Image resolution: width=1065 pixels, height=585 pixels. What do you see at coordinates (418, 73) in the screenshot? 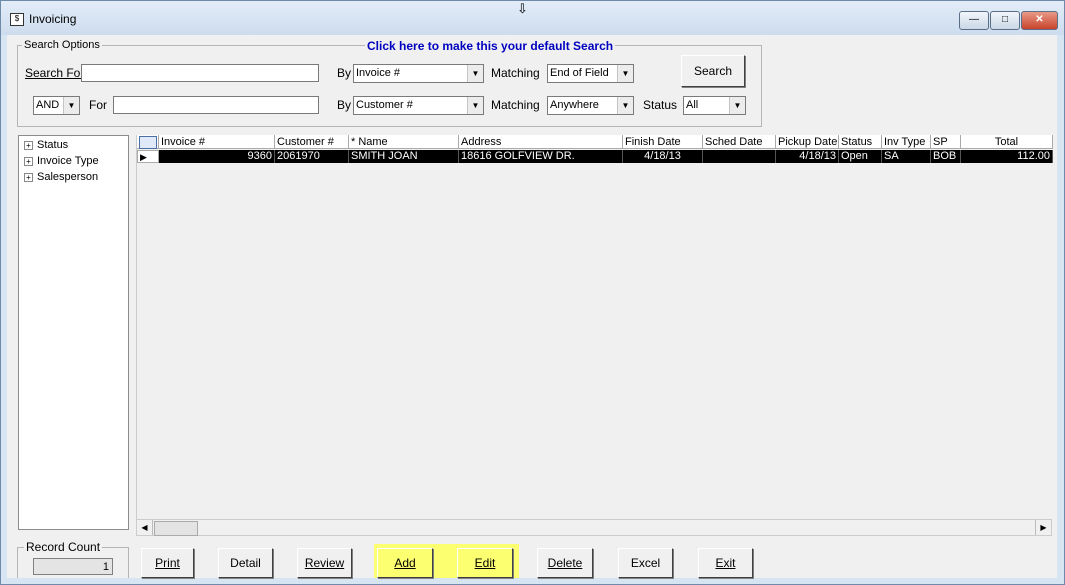
I see `by-select-1: Invoice # ▼` at bounding box center [418, 73].